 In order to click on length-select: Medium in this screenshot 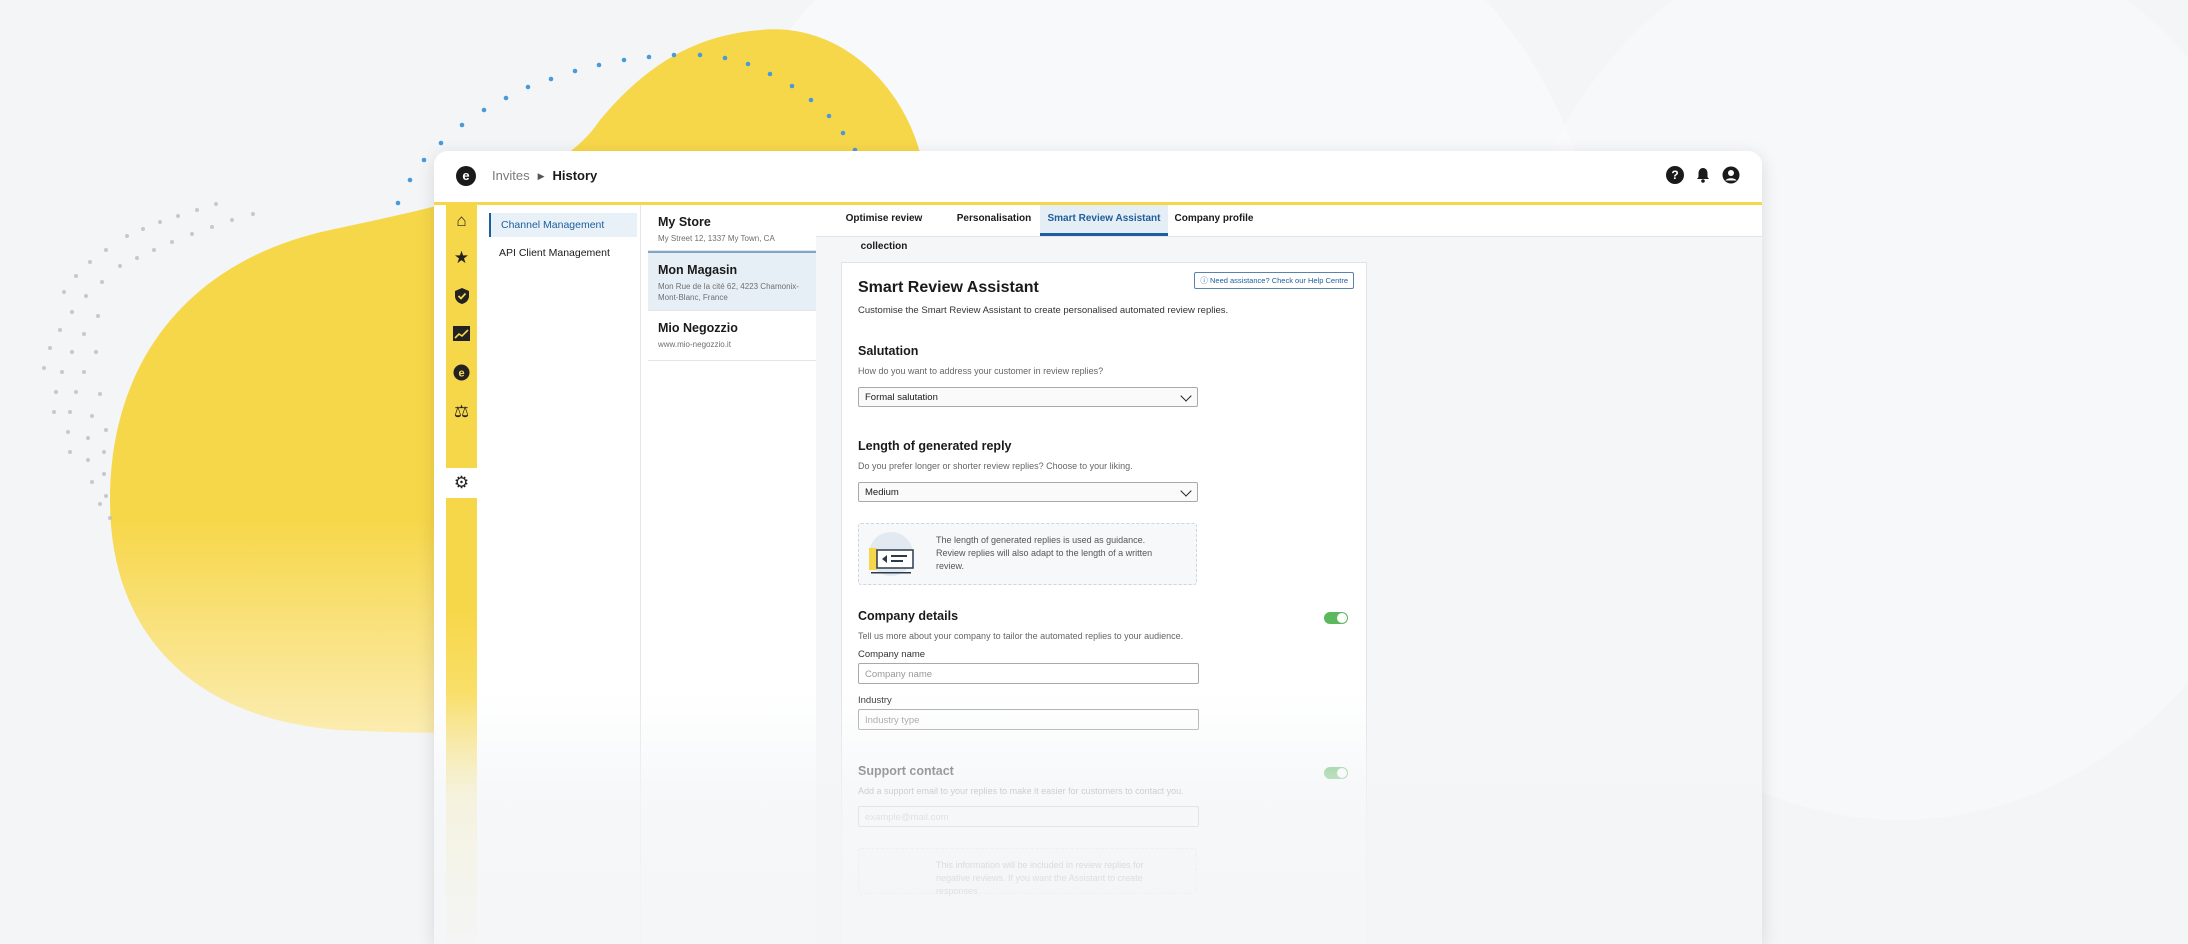, I will do `click(1028, 492)`.